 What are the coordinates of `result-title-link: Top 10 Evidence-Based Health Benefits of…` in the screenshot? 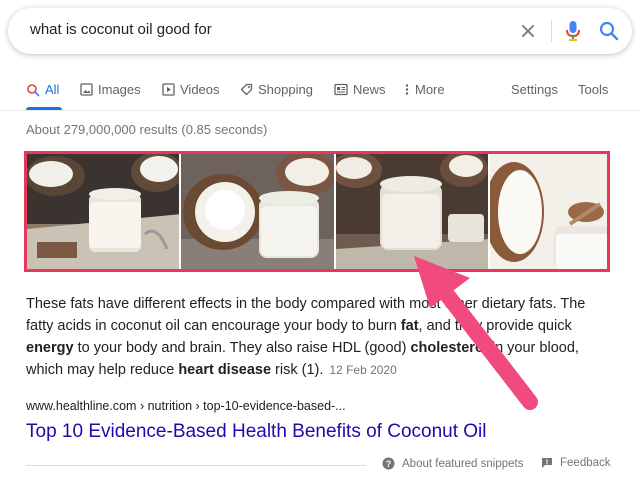 It's located at (256, 432).